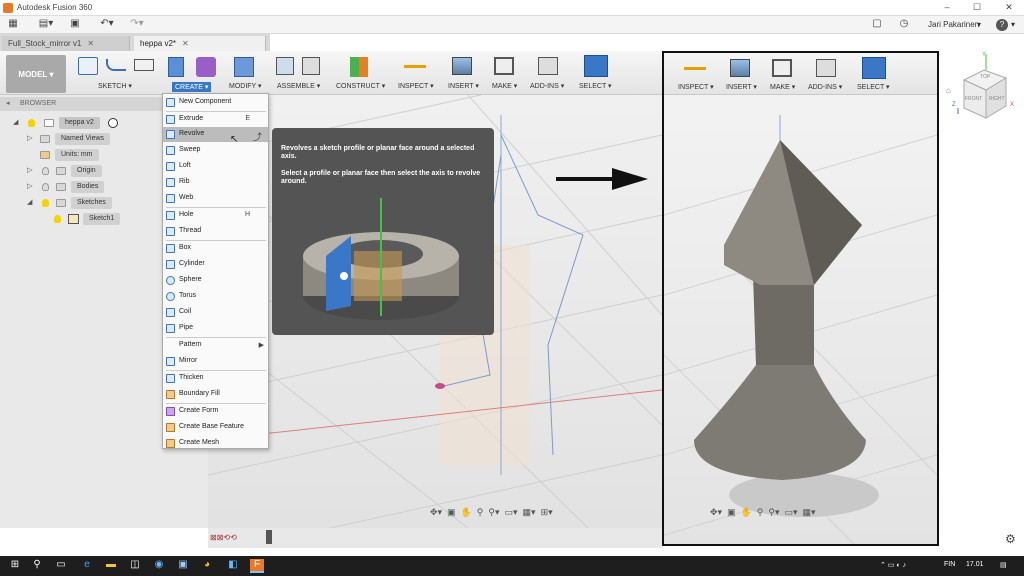 Image resolution: width=1024 pixels, height=576 pixels. What do you see at coordinates (87, 566) in the screenshot?
I see `edge-browser-icon: e` at bounding box center [87, 566].